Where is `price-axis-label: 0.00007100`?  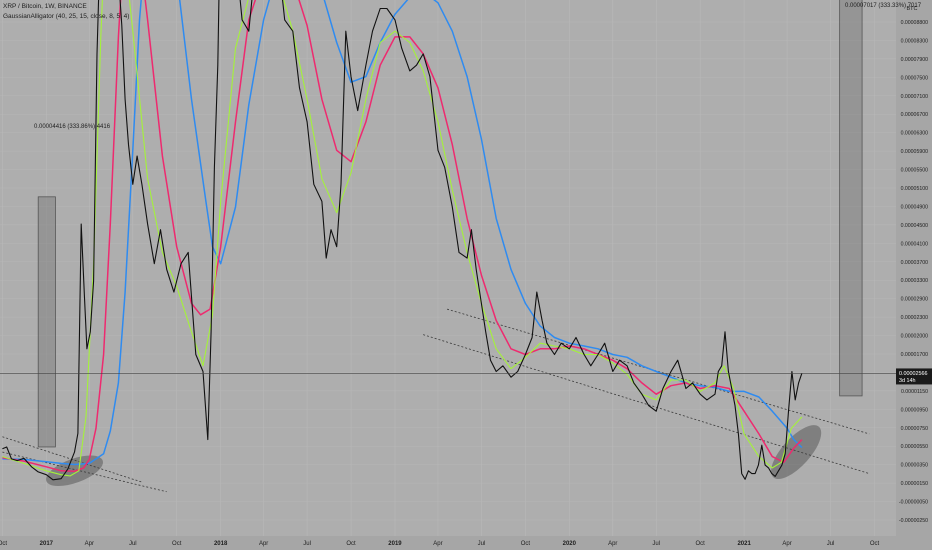
price-axis-label: 0.00007100 is located at coordinates (915, 97).